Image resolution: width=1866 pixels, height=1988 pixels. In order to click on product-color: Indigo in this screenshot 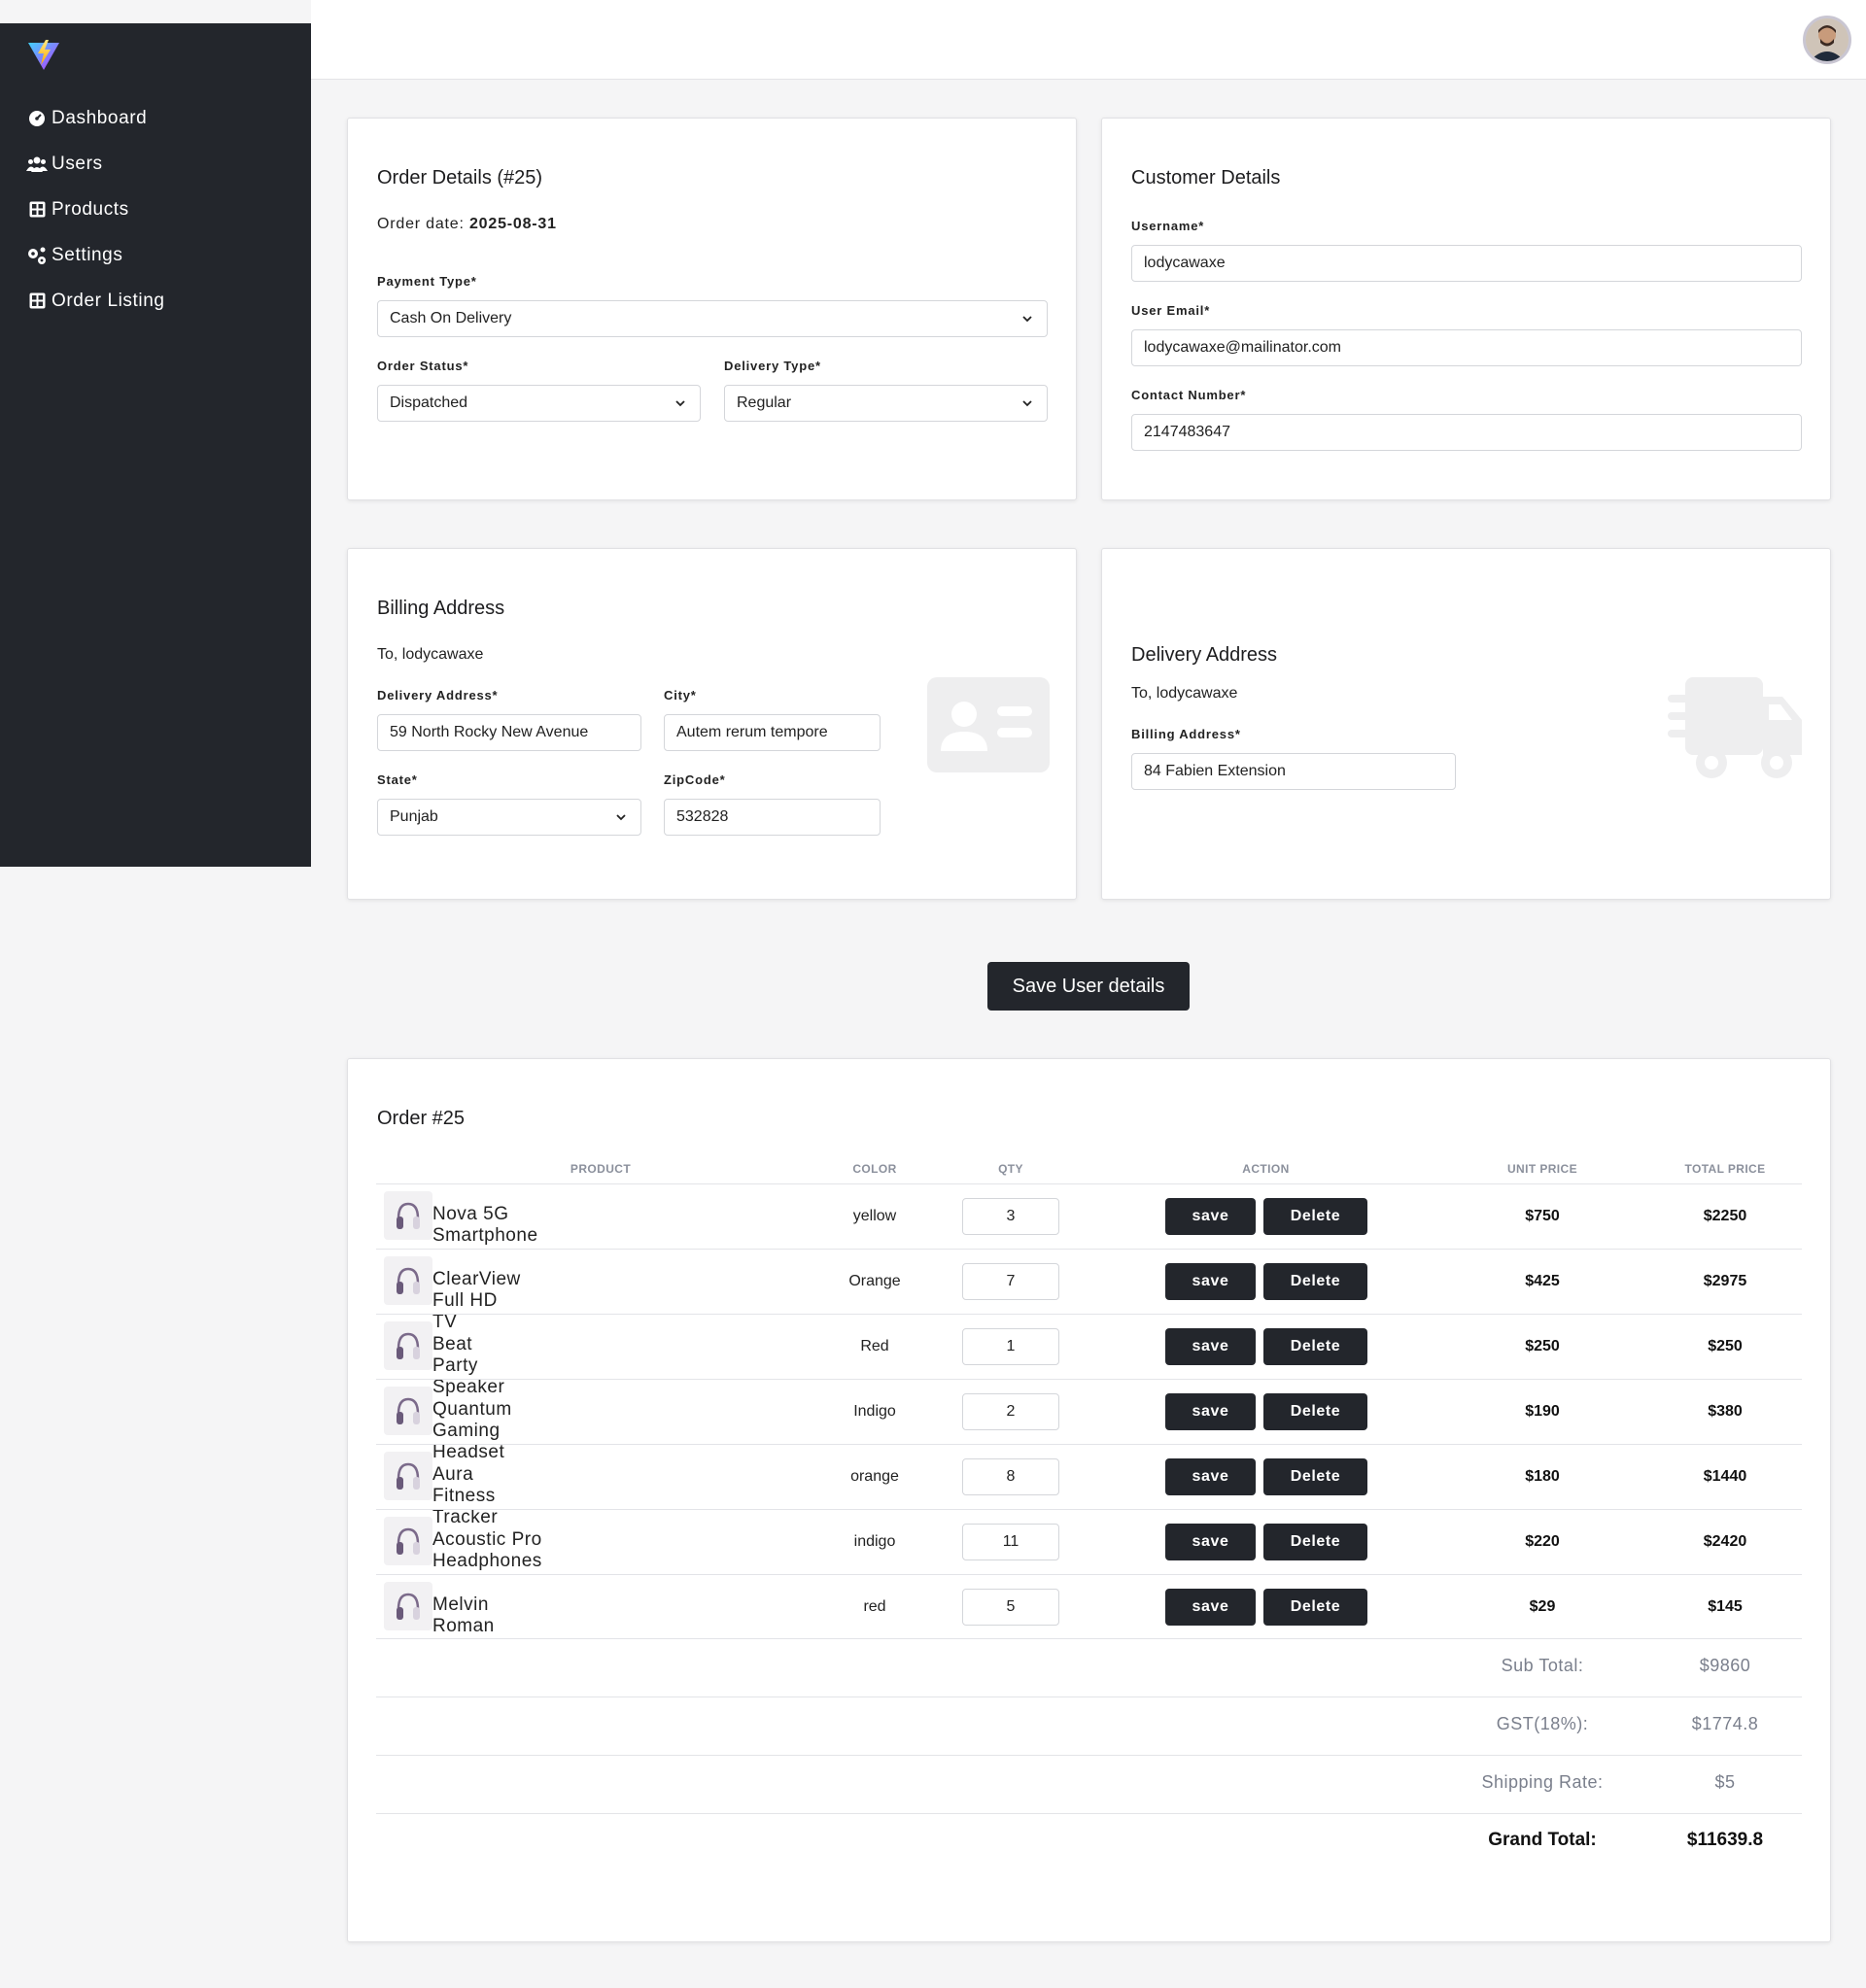, I will do `click(874, 1412)`.